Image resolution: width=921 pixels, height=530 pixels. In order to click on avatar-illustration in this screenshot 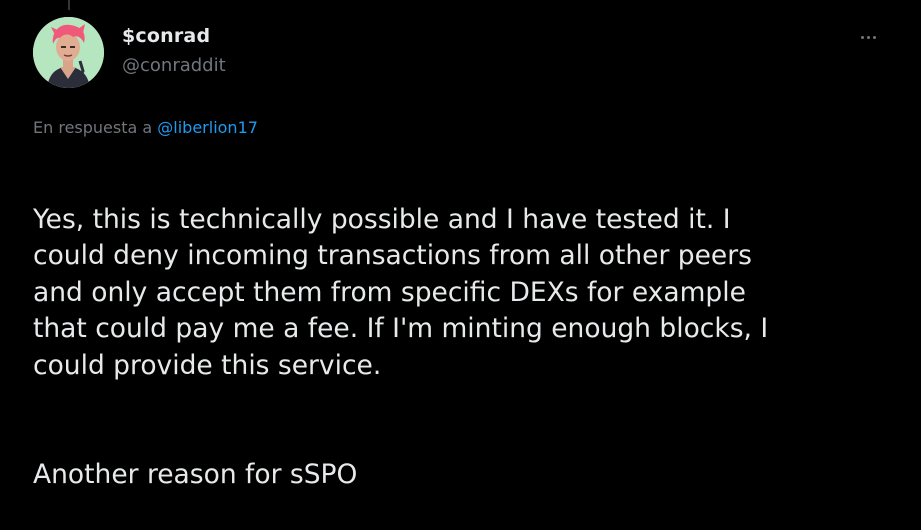, I will do `click(68, 52)`.